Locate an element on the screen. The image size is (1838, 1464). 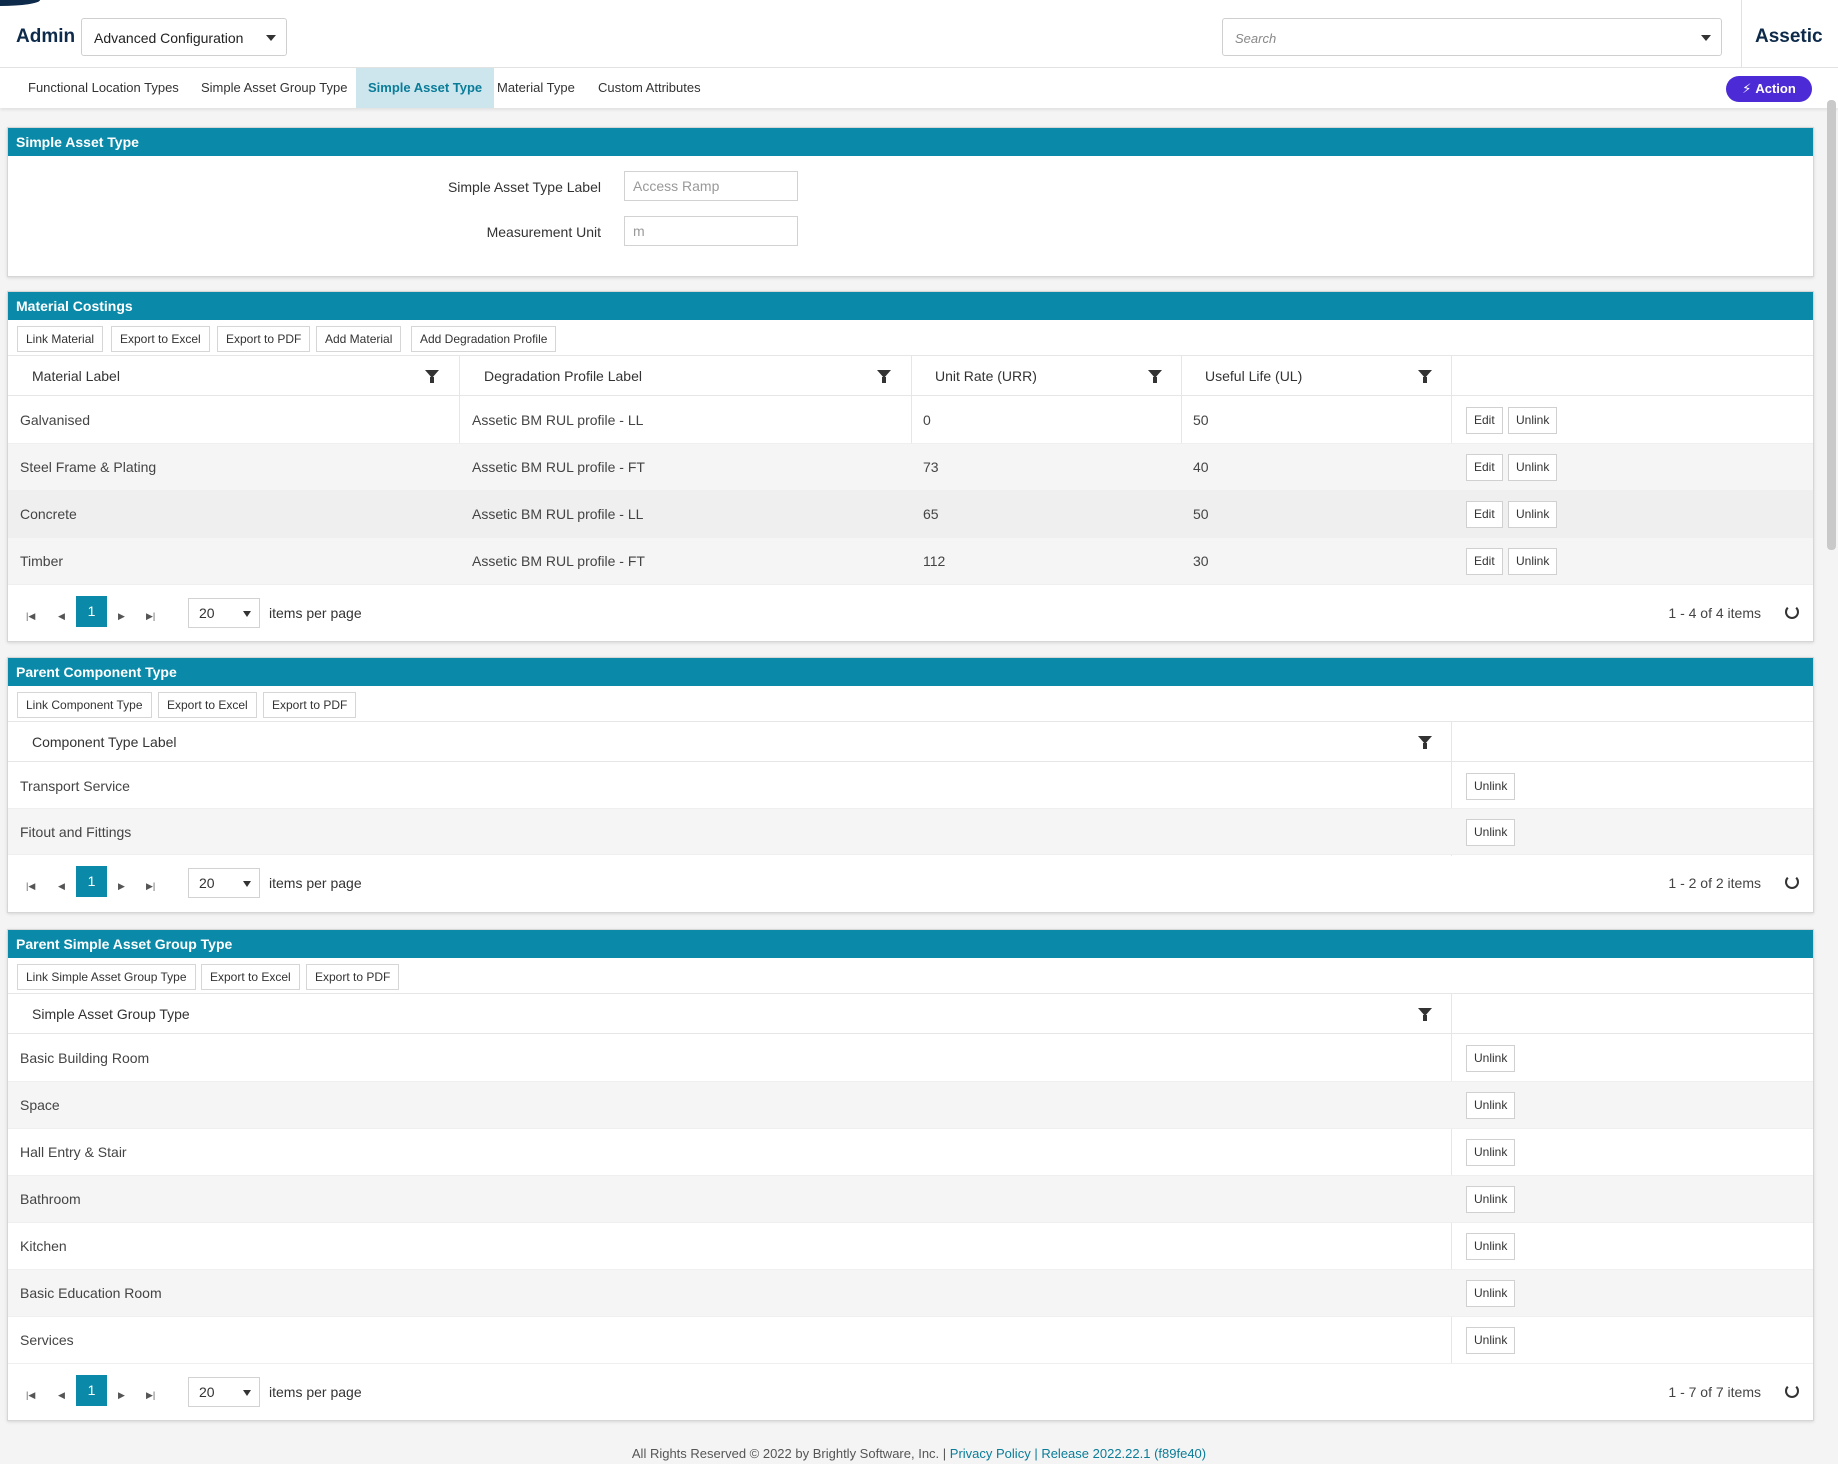
link-simple-asset-group-type-button: Link Simple Asset Group Type is located at coordinates (106, 977).